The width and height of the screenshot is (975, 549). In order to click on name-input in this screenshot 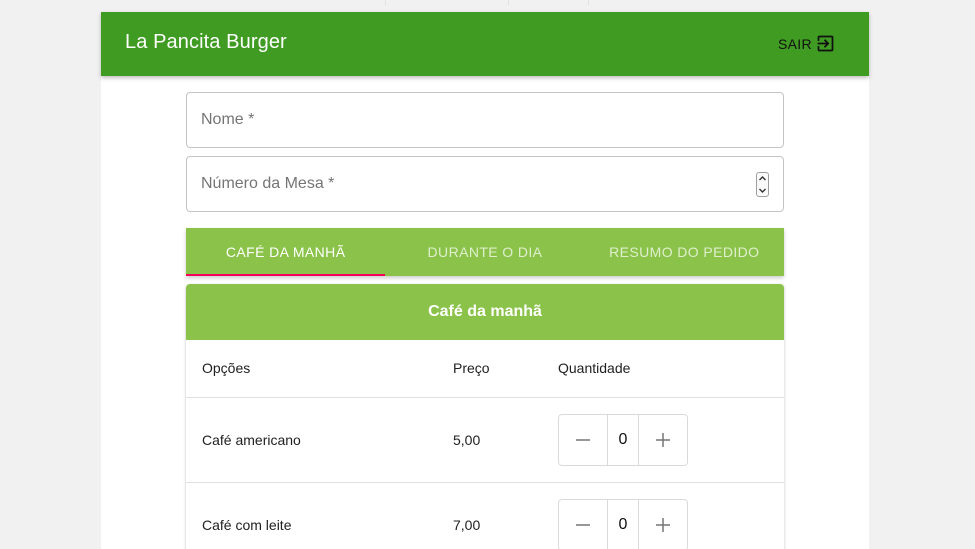, I will do `click(485, 120)`.